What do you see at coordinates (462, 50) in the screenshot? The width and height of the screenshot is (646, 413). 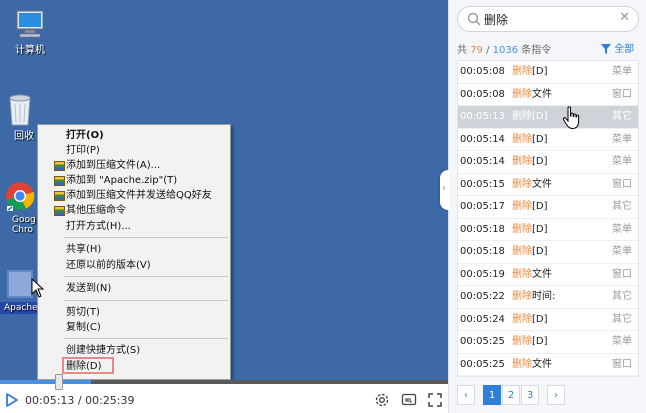 I see `summary-prefix: 共` at bounding box center [462, 50].